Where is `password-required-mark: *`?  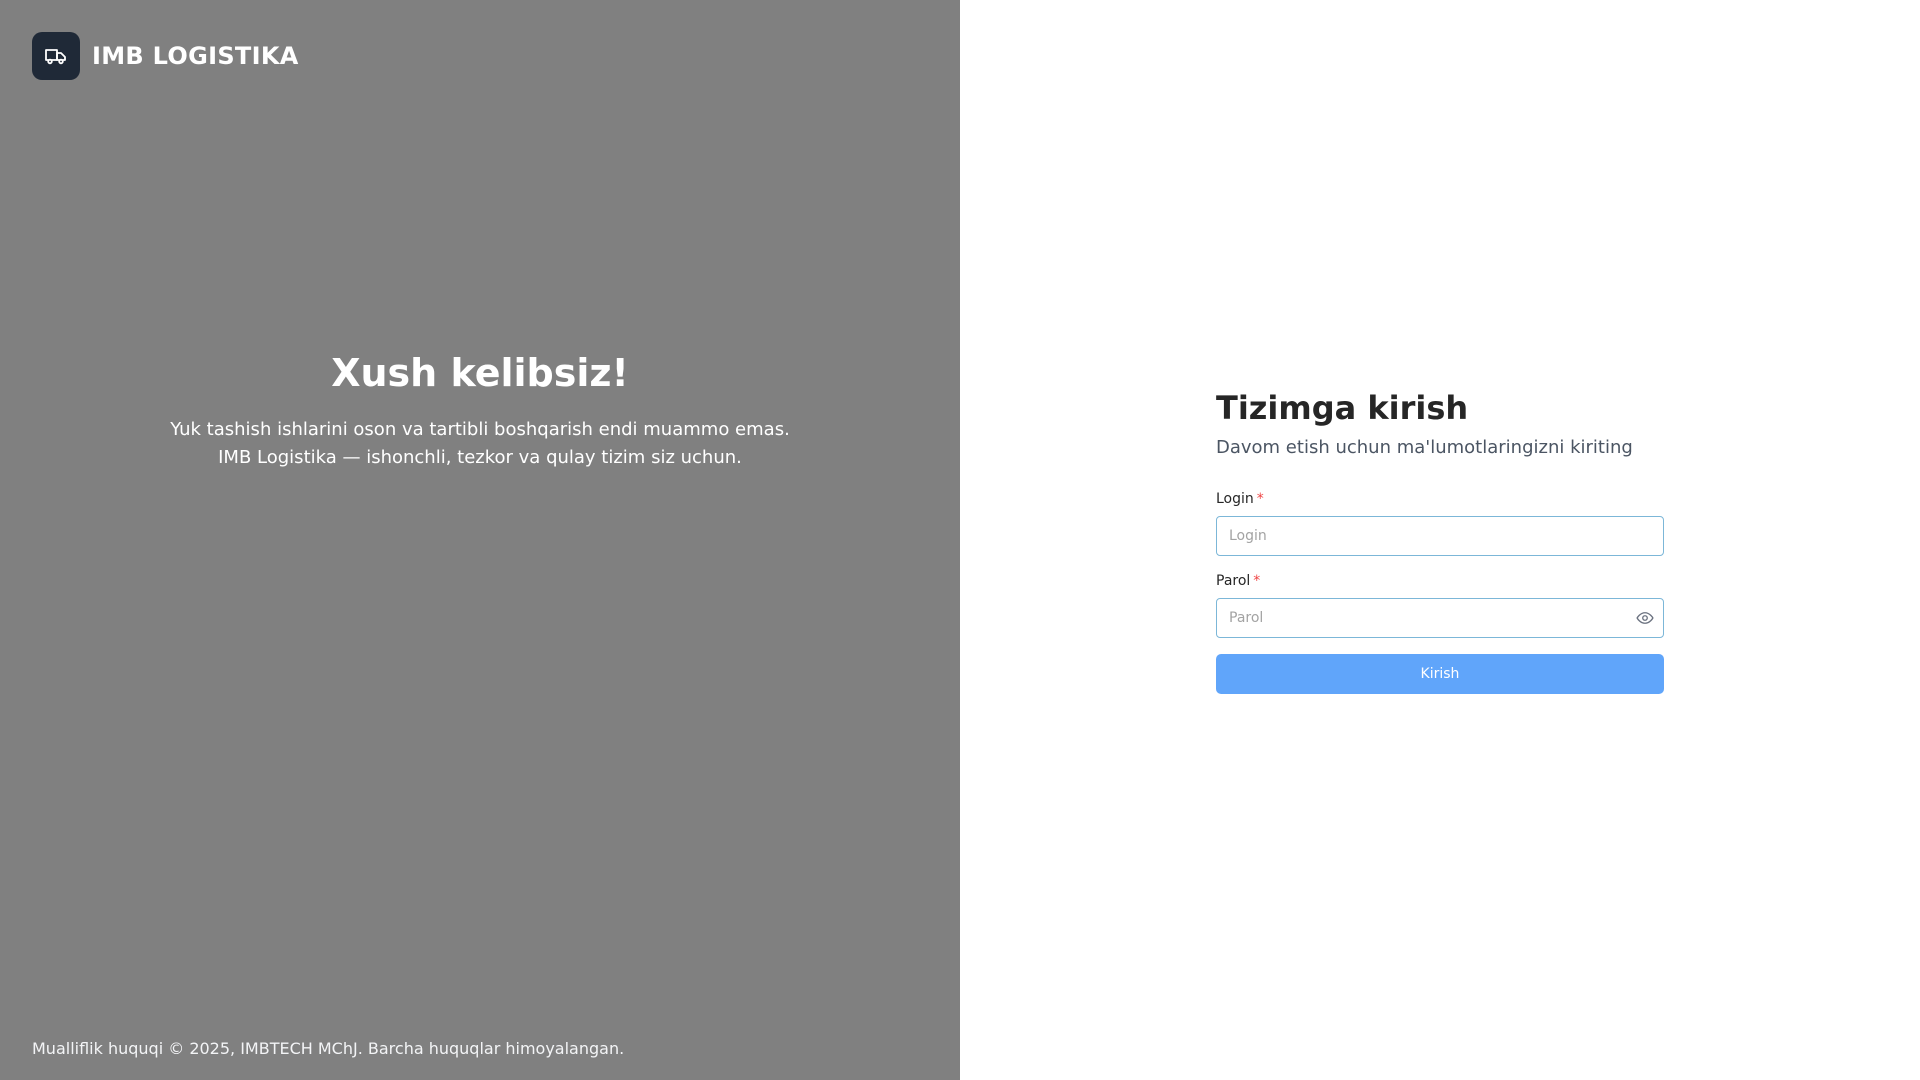 password-required-mark: * is located at coordinates (1257, 581).